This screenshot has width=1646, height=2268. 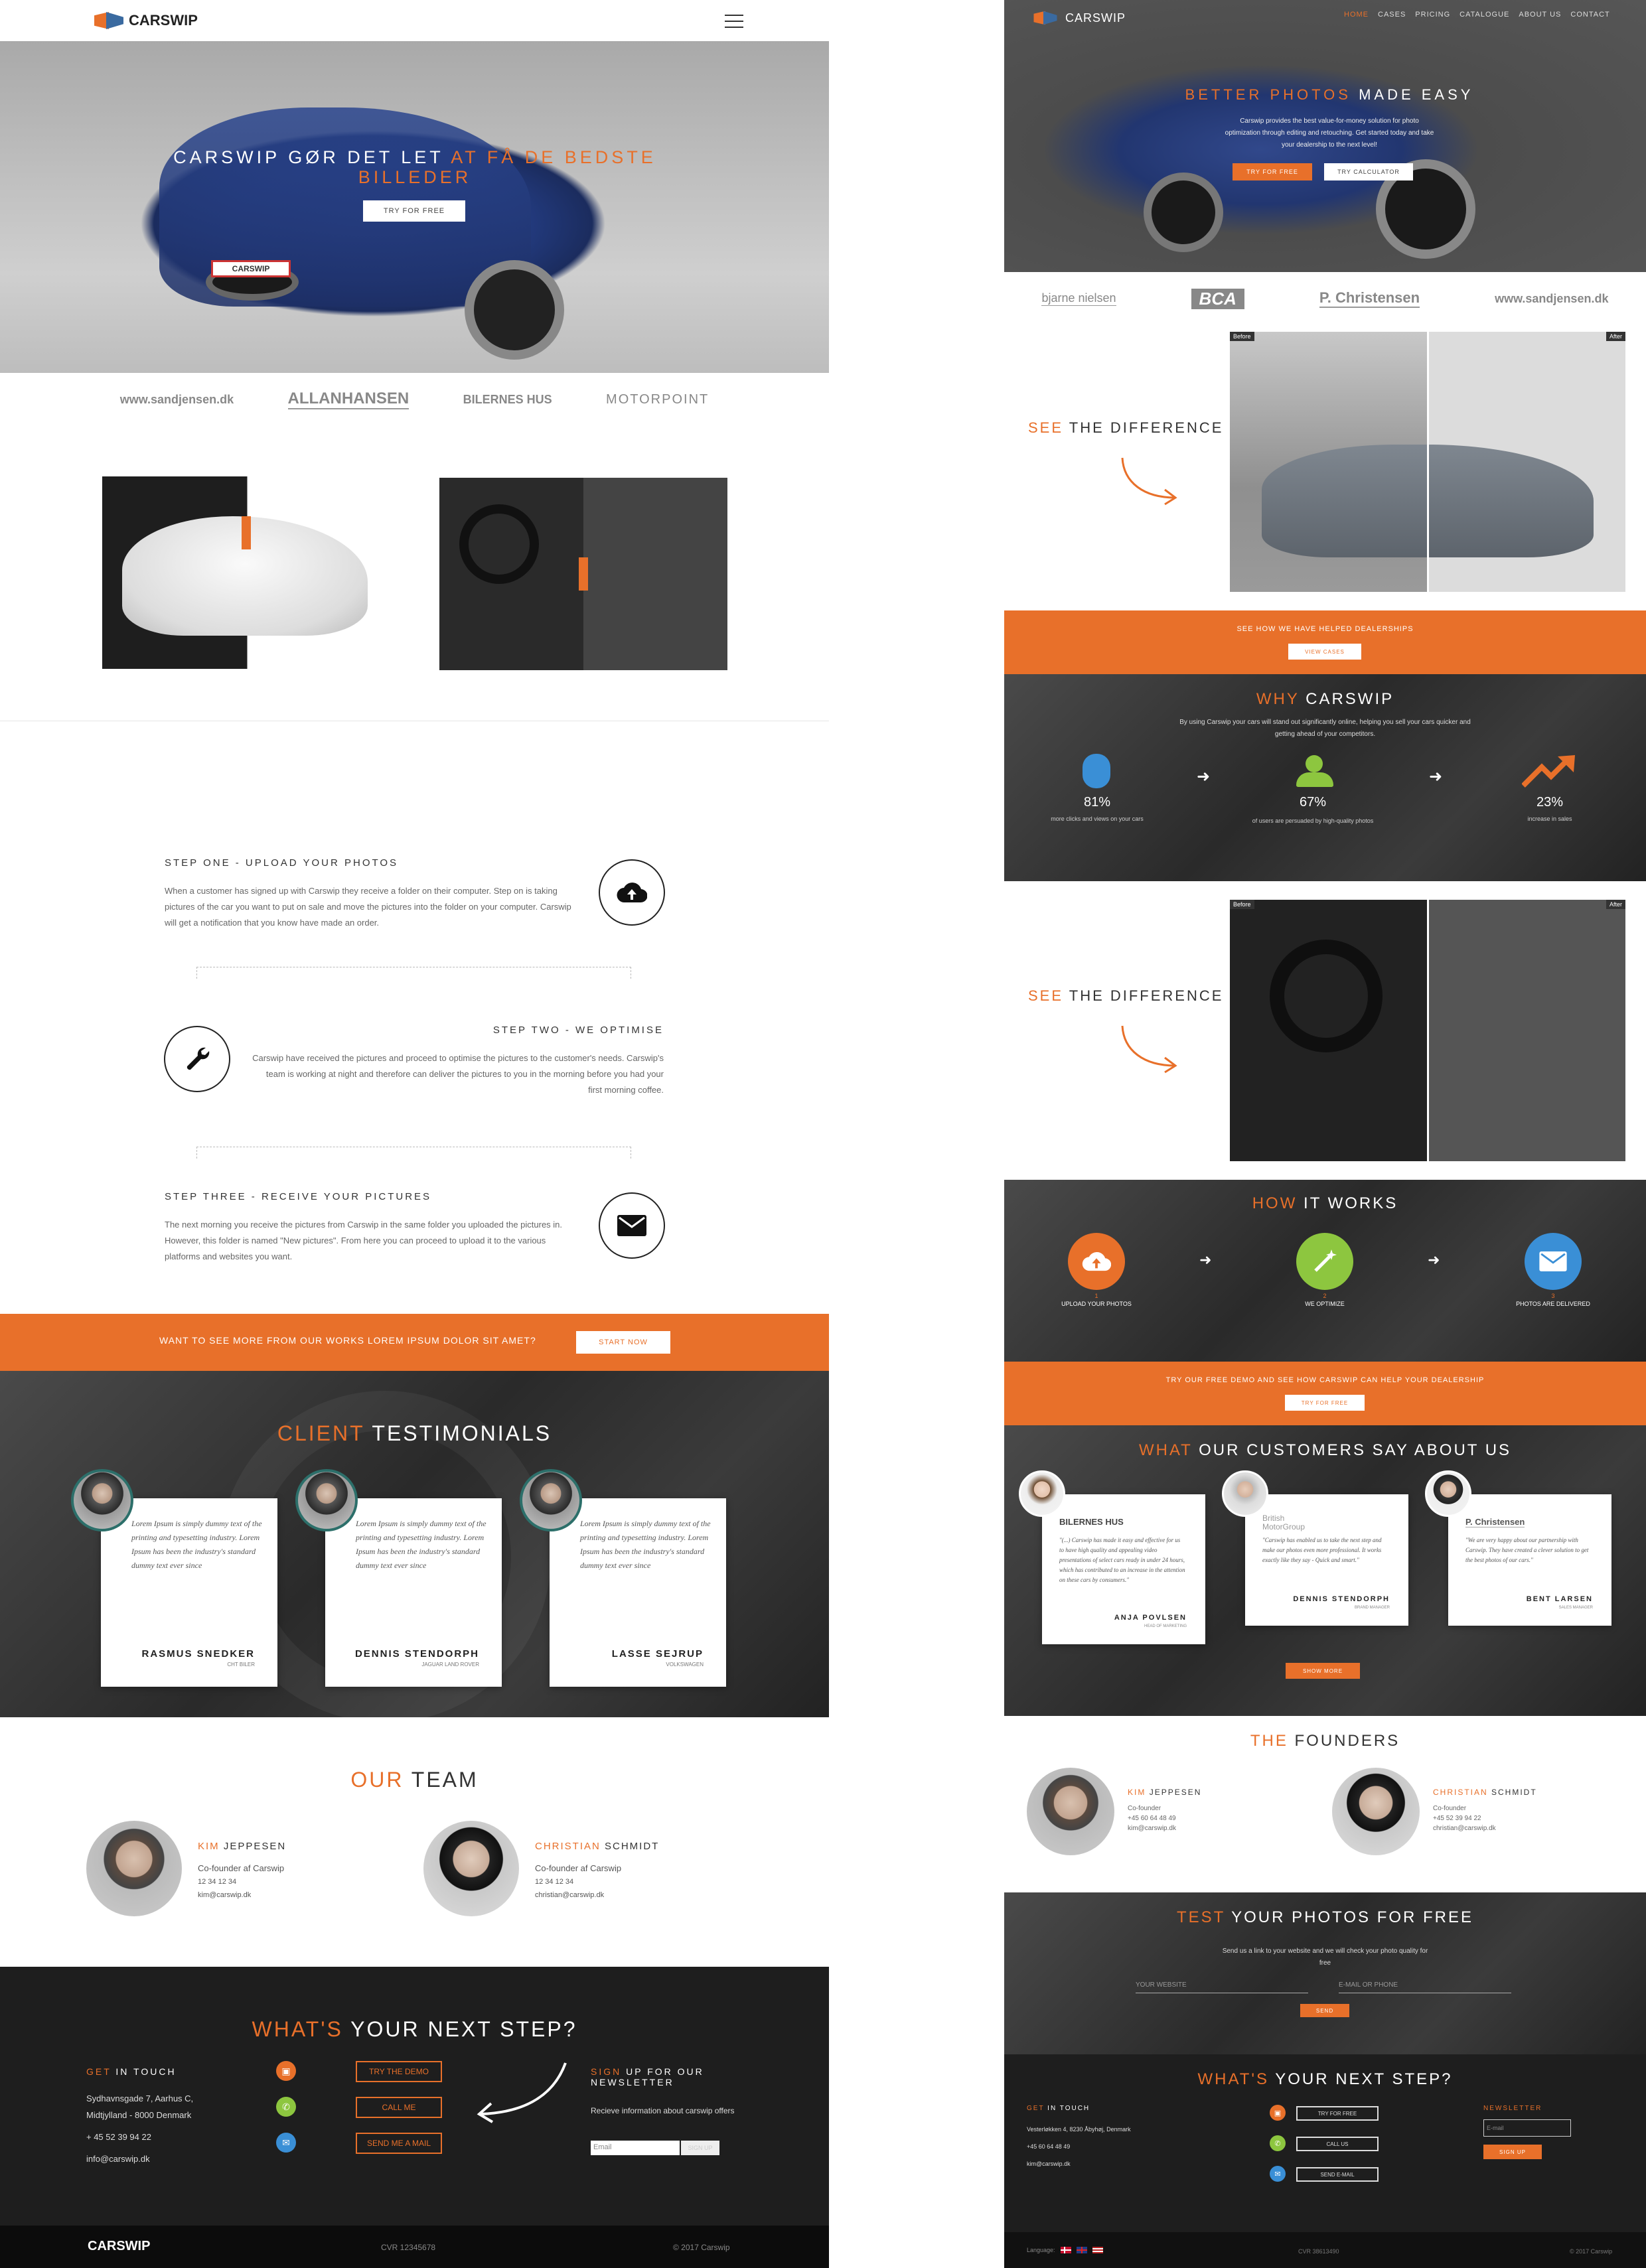 I want to click on nav-cases: CASES, so click(x=1392, y=15).